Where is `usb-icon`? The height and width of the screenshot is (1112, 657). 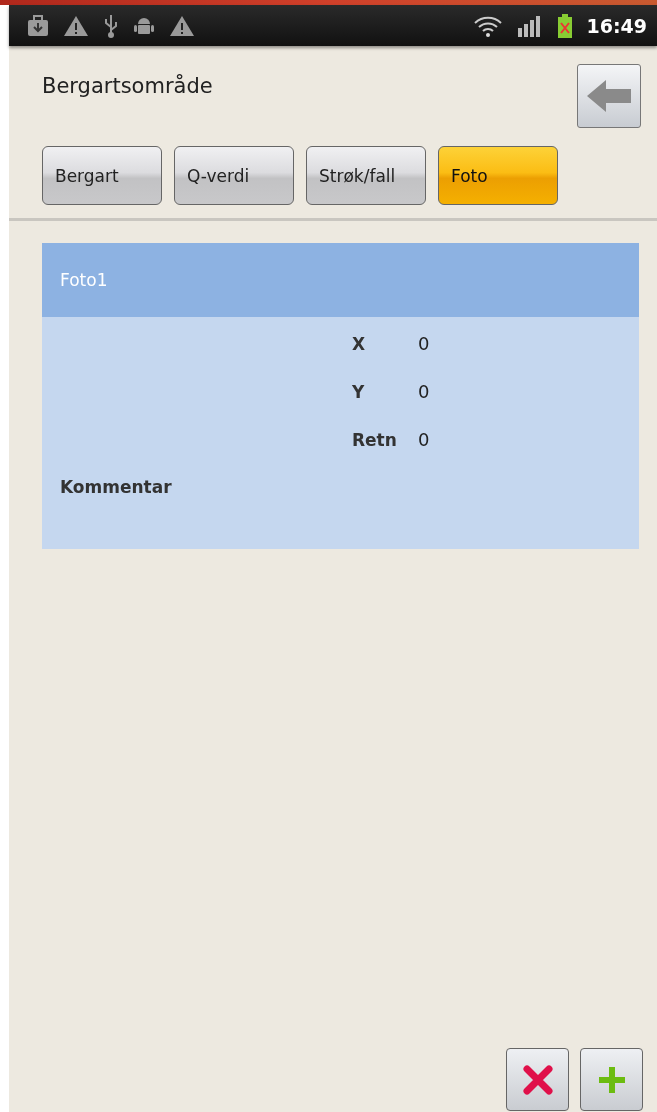
usb-icon is located at coordinates (111, 25).